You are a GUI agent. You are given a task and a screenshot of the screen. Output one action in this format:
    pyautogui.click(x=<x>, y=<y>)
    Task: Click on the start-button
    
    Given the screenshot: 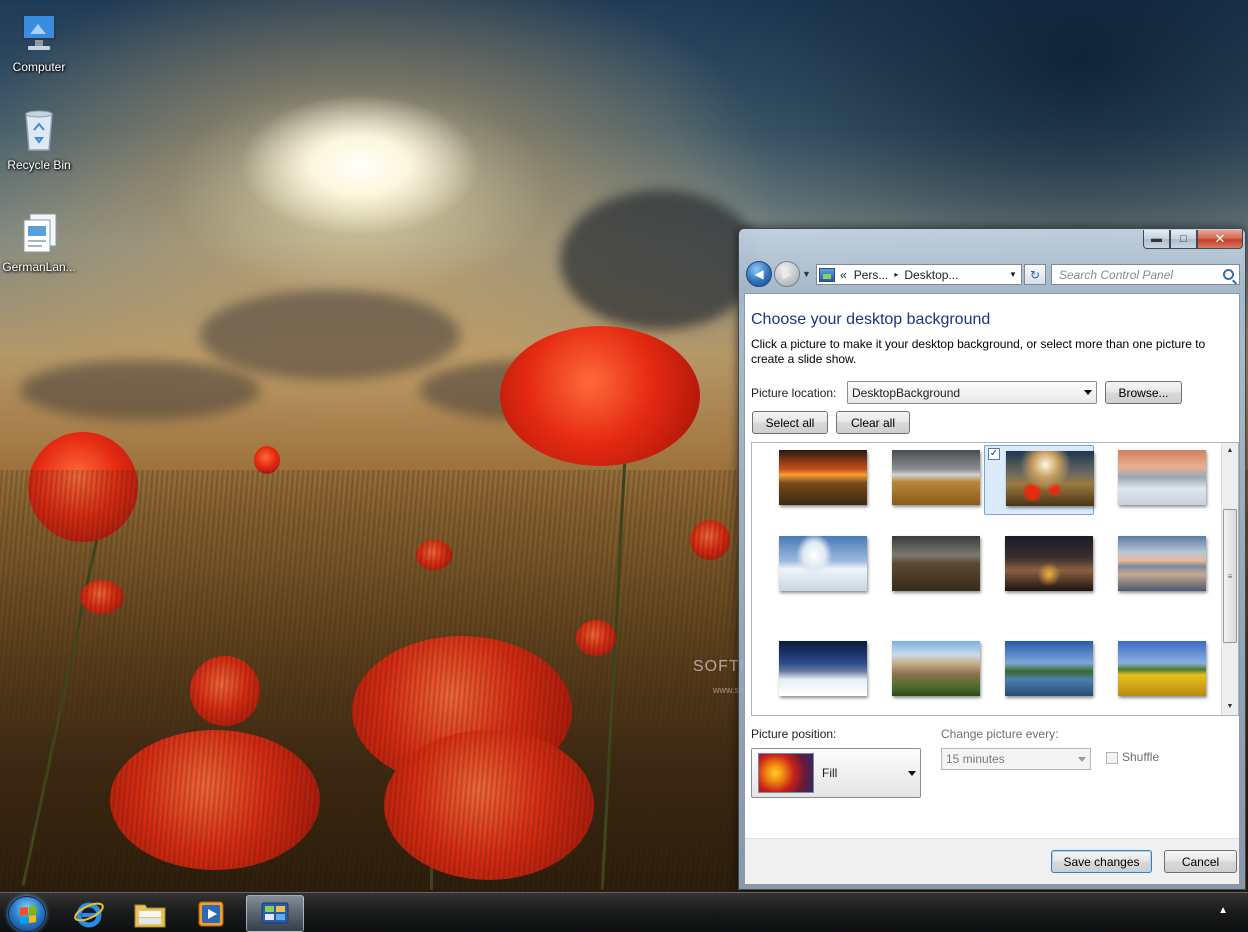 What is the action you would take?
    pyautogui.click(x=27, y=914)
    